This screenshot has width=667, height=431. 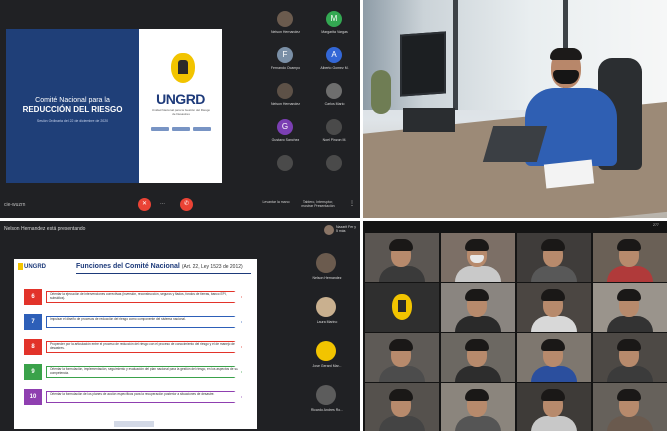 What do you see at coordinates (15, 205) in the screenshot?
I see `meeting-code: cie-wuzrn` at bounding box center [15, 205].